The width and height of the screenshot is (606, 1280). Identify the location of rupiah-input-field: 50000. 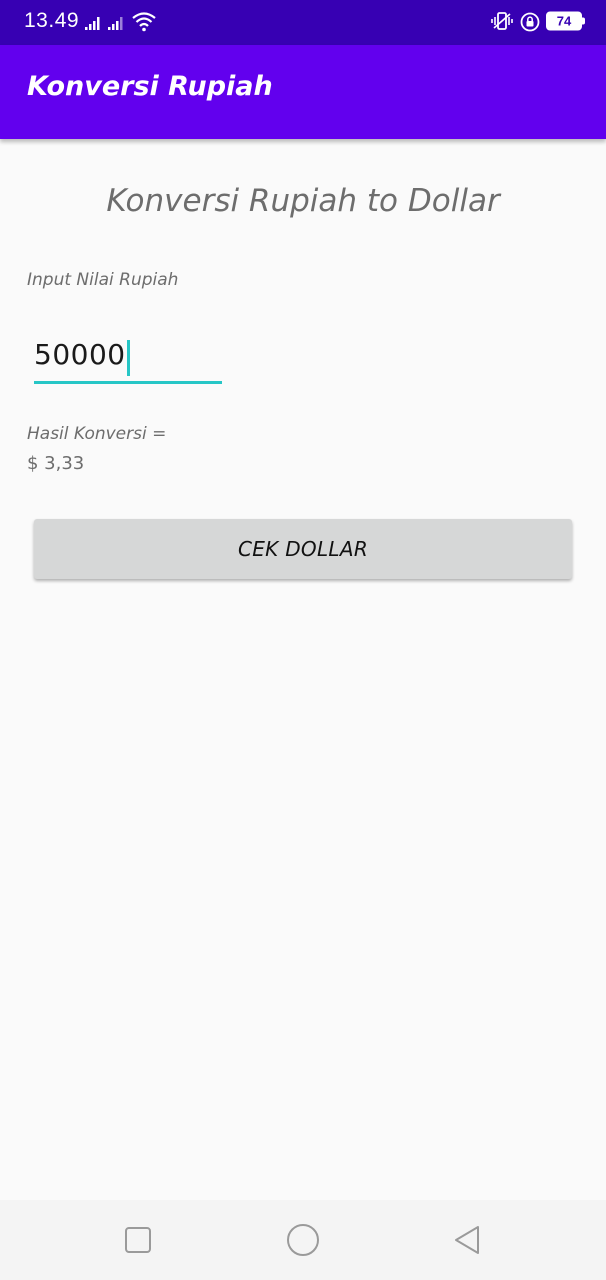
(128, 359).